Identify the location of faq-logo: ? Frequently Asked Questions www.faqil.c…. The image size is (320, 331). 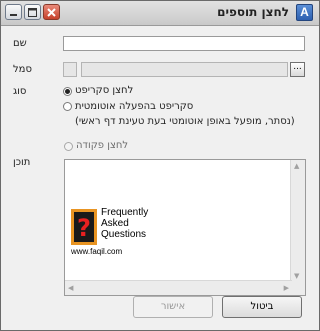
(114, 234).